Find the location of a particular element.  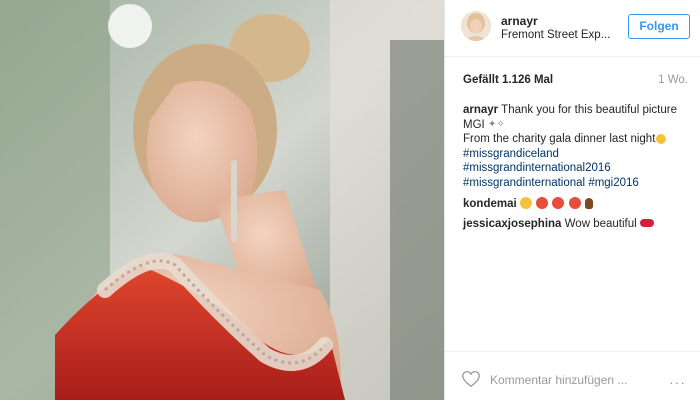

hashtag: #missgrandinternational2016 is located at coordinates (579, 168).